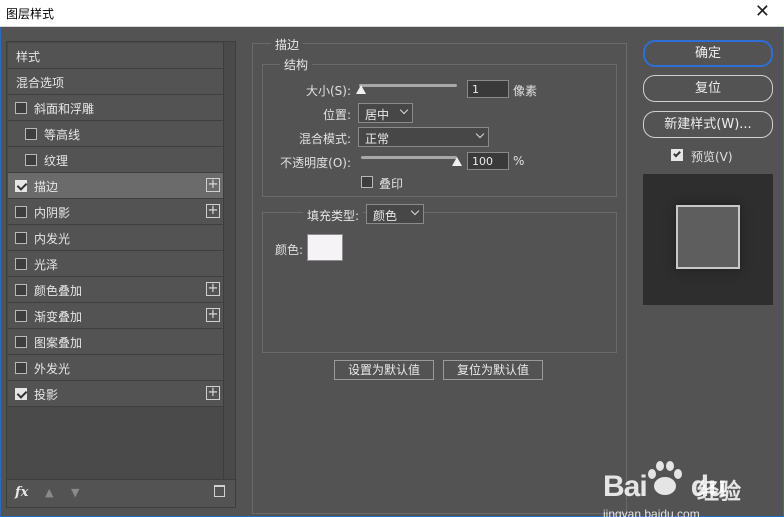  I want to click on style-item: 等高线, so click(116, 134).